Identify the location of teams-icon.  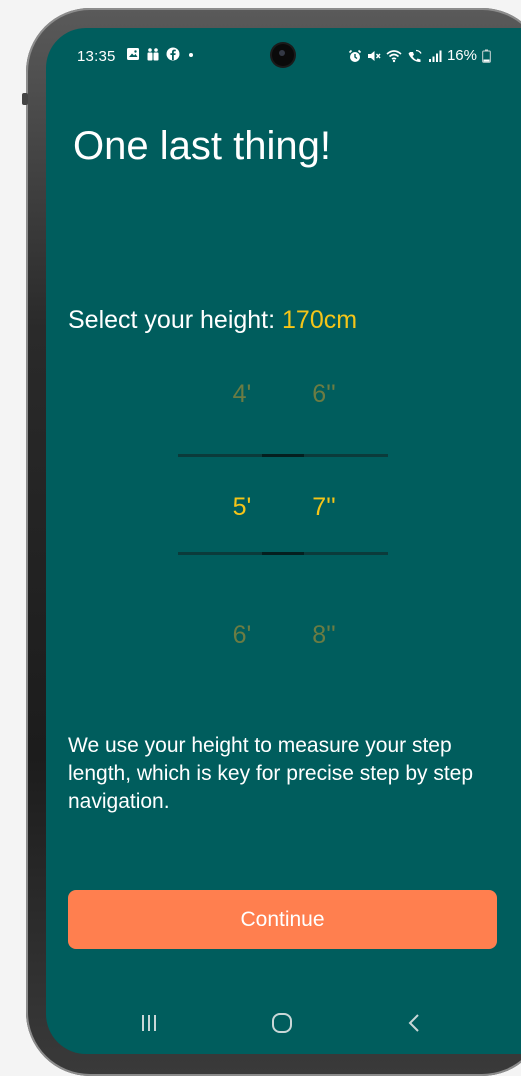
(153, 54).